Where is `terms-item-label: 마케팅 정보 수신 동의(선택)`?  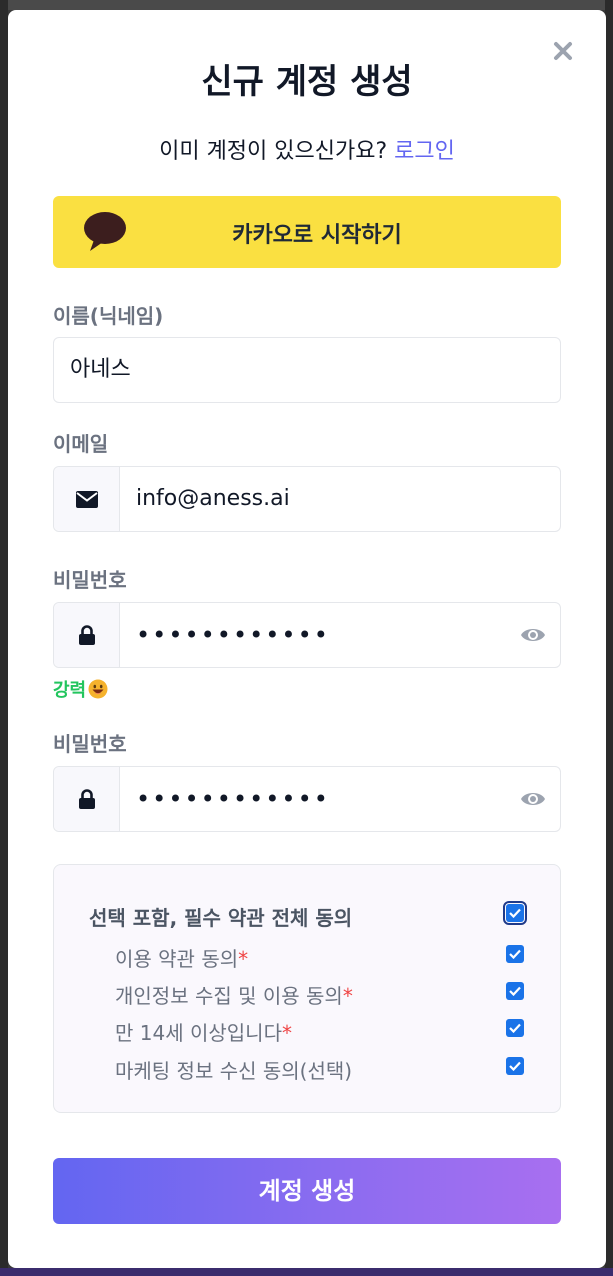
terms-item-label: 마케팅 정보 수신 동의(선택) is located at coordinates (234, 1071).